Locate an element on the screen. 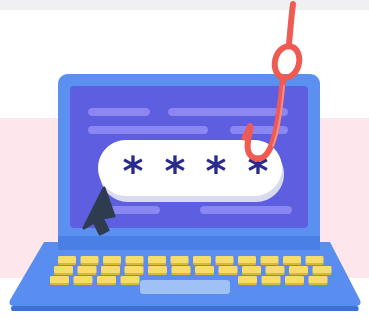  top-strip is located at coordinates (184, 5).